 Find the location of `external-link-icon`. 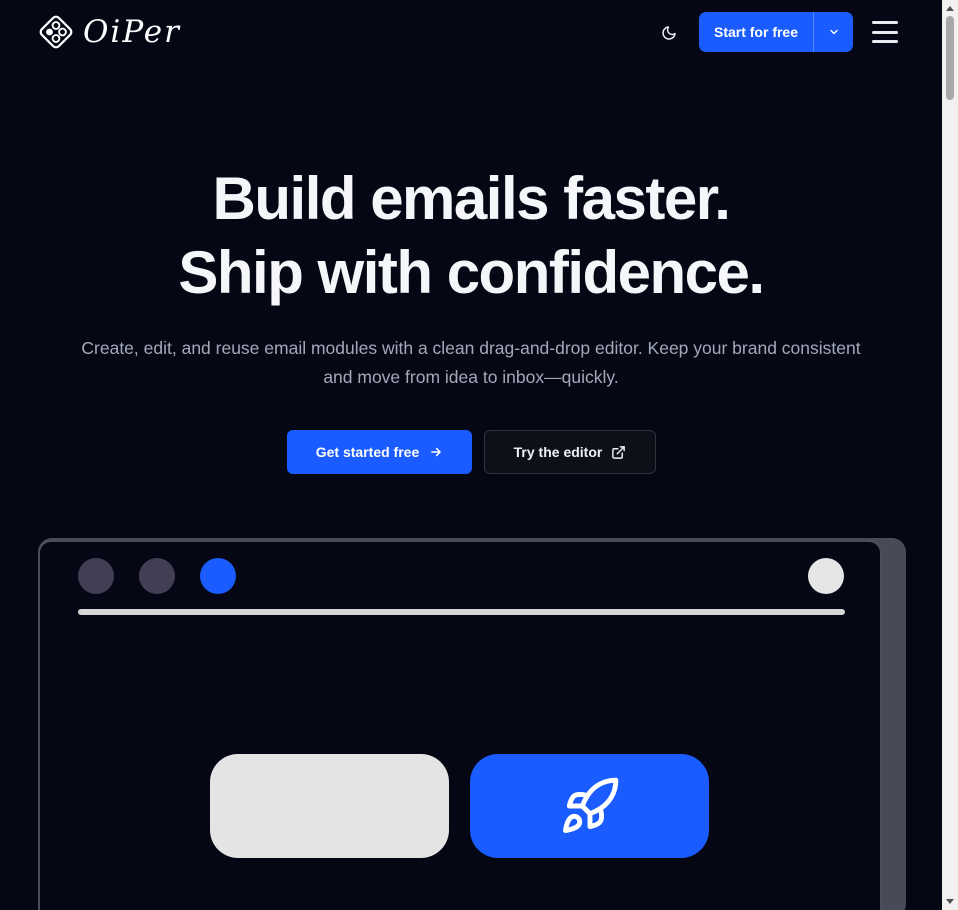

external-link-icon is located at coordinates (619, 452).